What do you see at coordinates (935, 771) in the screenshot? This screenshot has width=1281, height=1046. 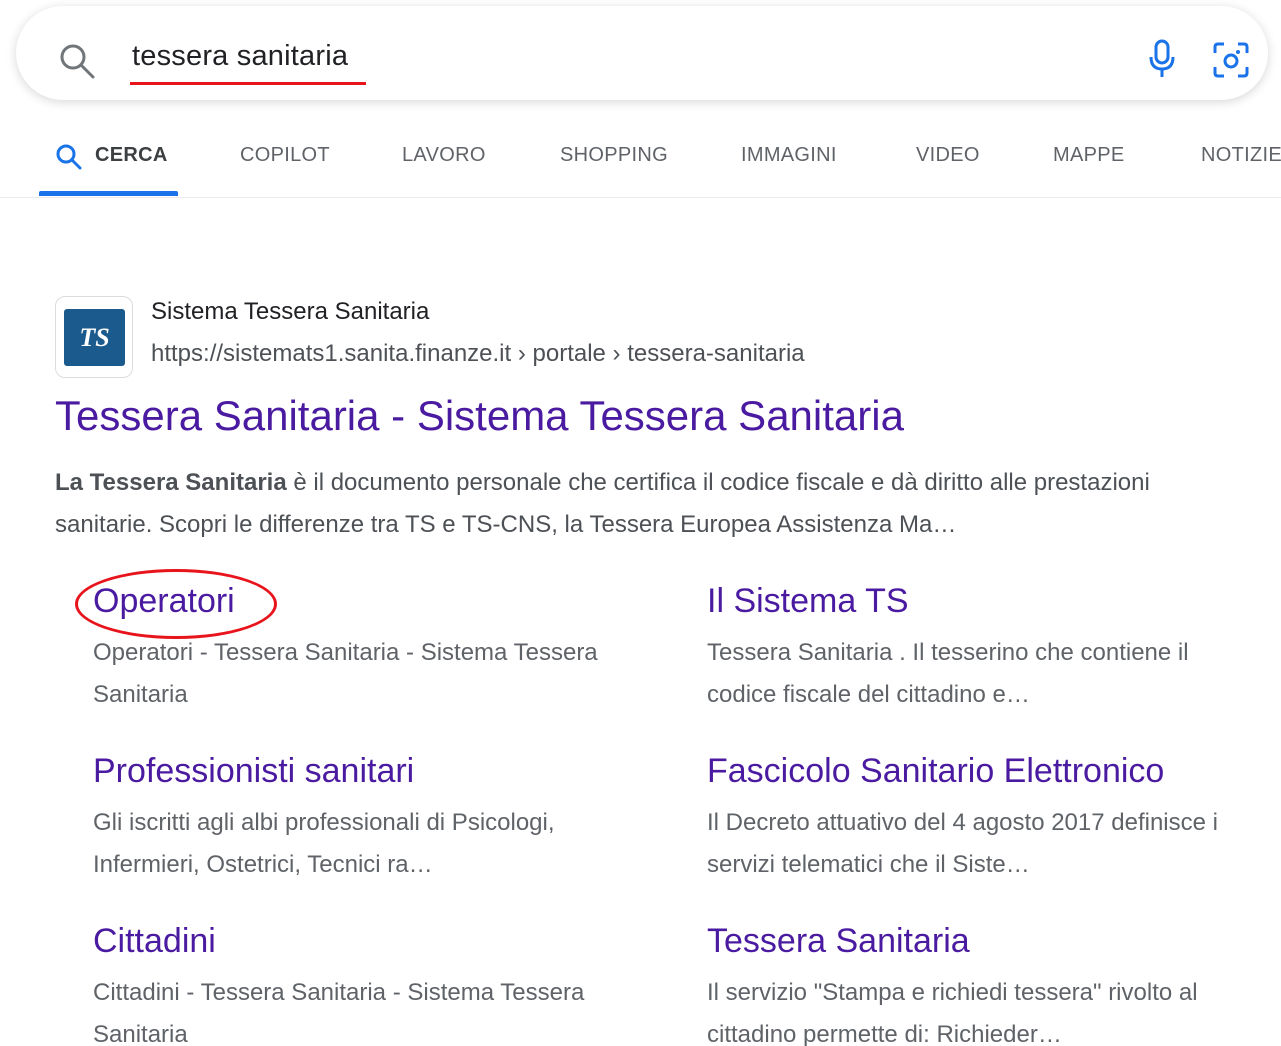 I see `sitelink-fascicolo-sanitario-elettronico: Fascicolo Sanitario Elettronico` at bounding box center [935, 771].